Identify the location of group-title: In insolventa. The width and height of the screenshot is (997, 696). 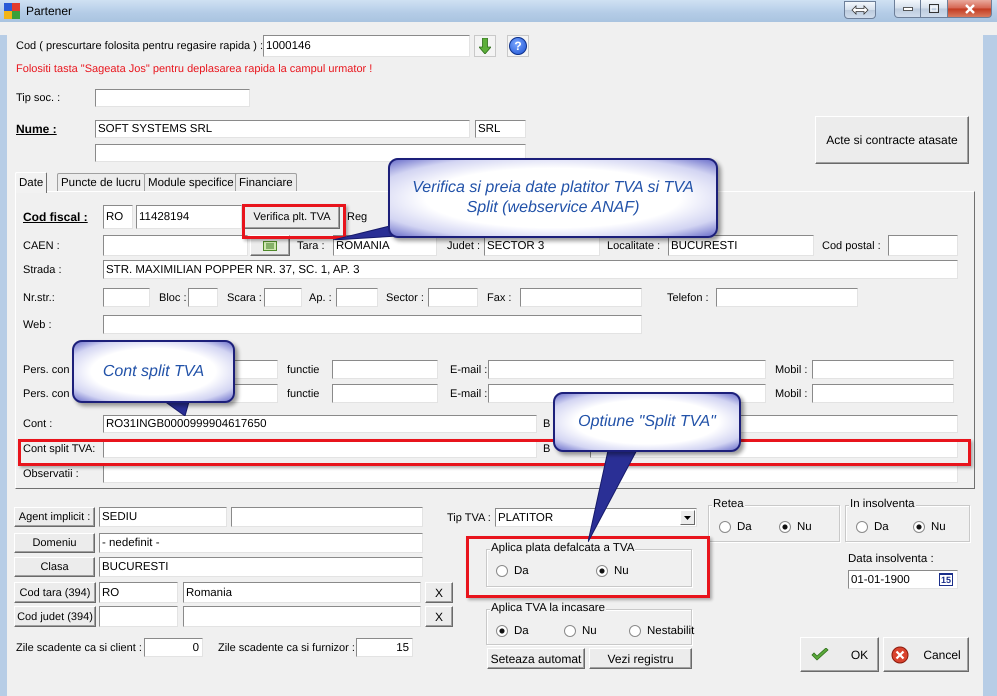
(882, 504).